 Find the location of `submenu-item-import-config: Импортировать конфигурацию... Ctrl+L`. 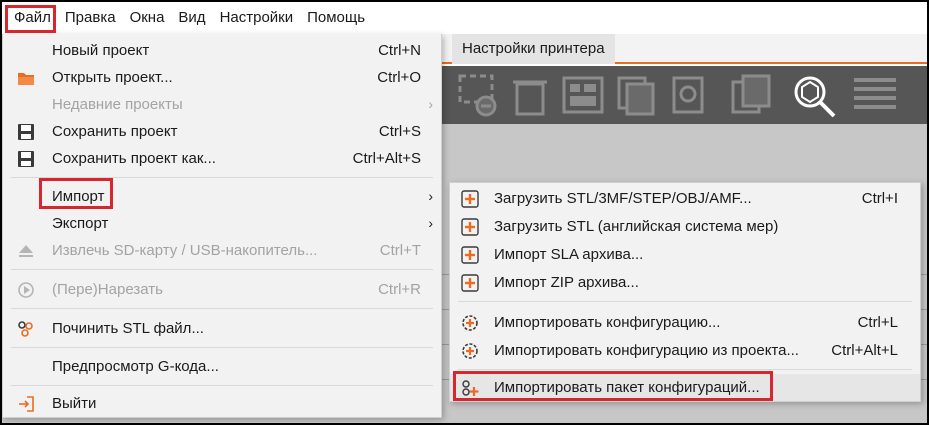

submenu-item-import-config: Импортировать конфигурацию... Ctrl+L is located at coordinates (685, 322).